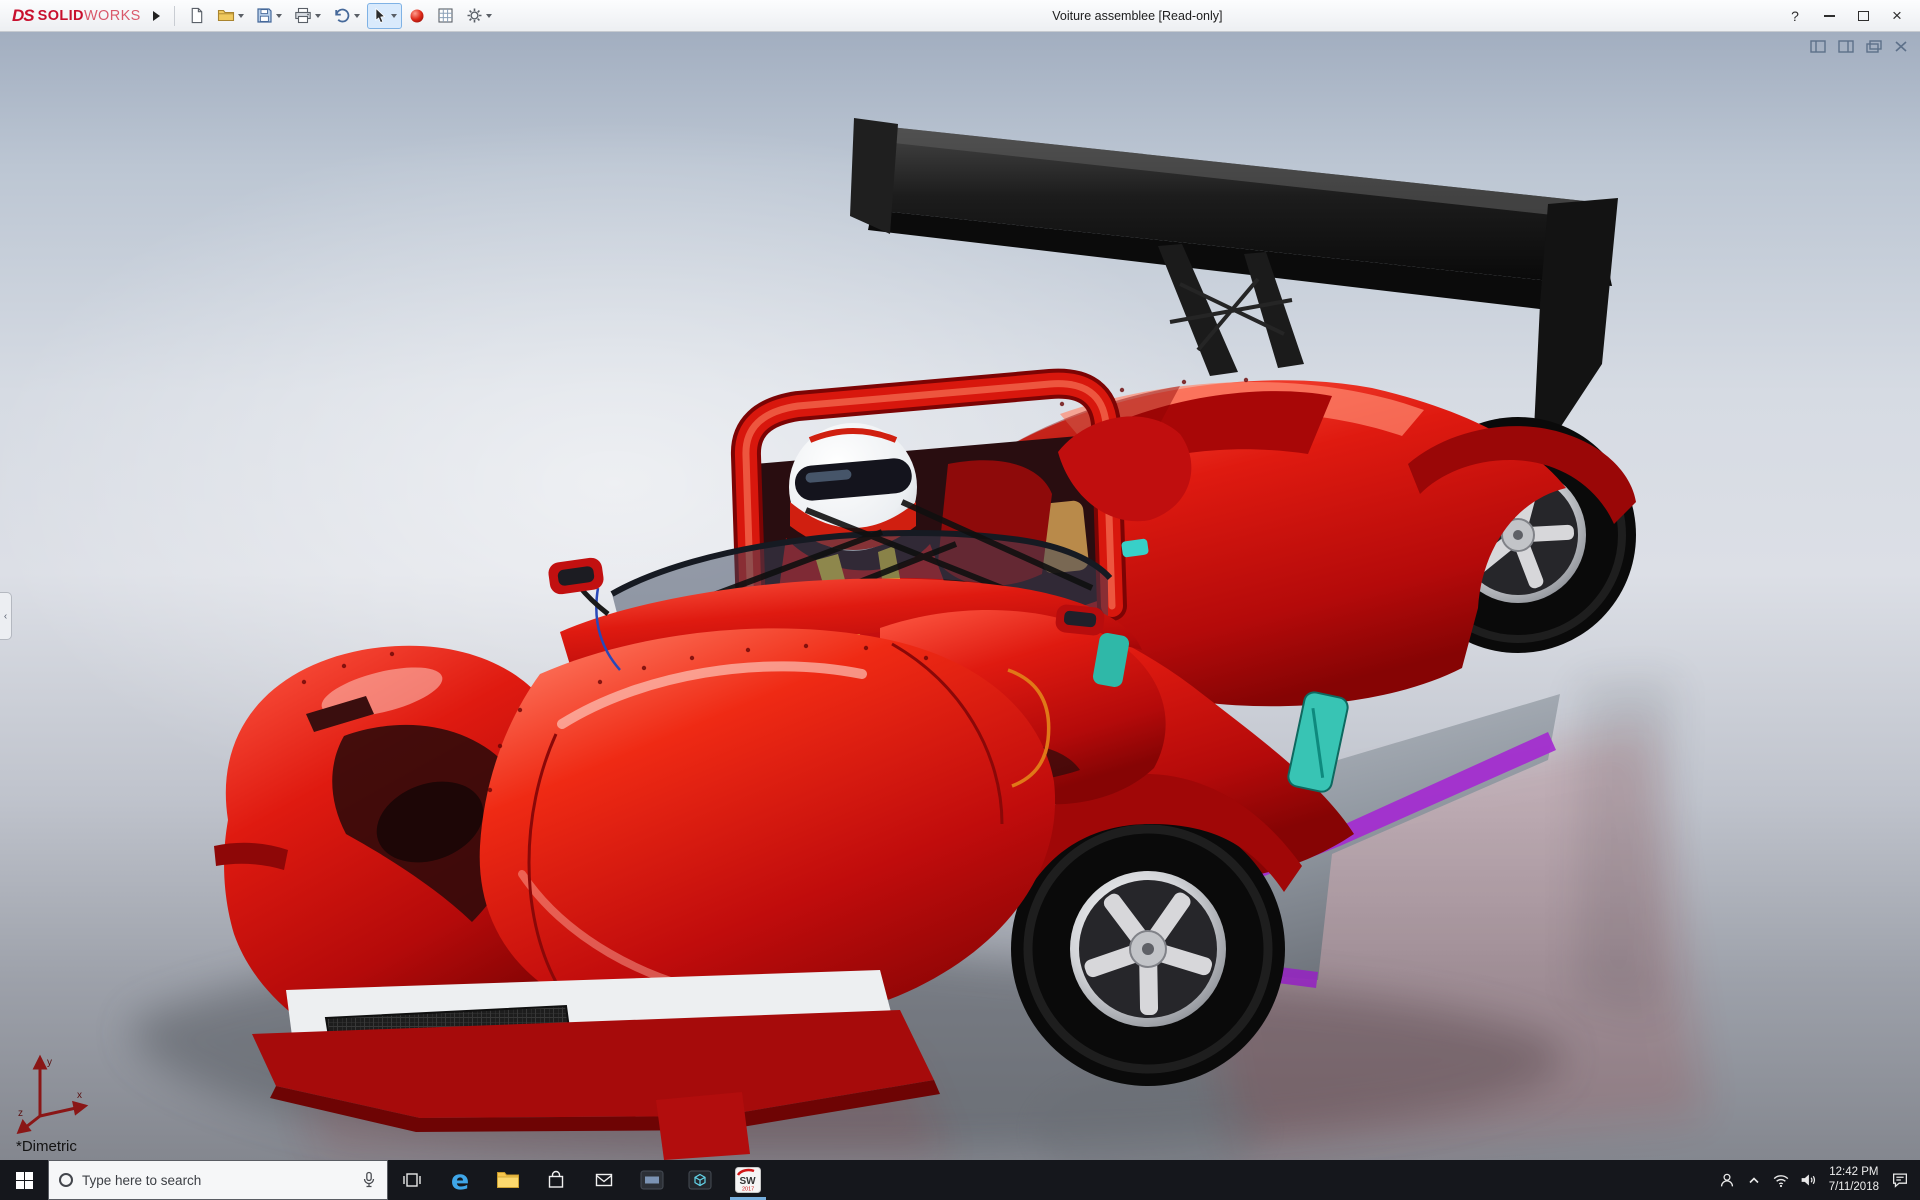 Image resolution: width=1920 pixels, height=1200 pixels. I want to click on cube-app-icon, so click(700, 1180).